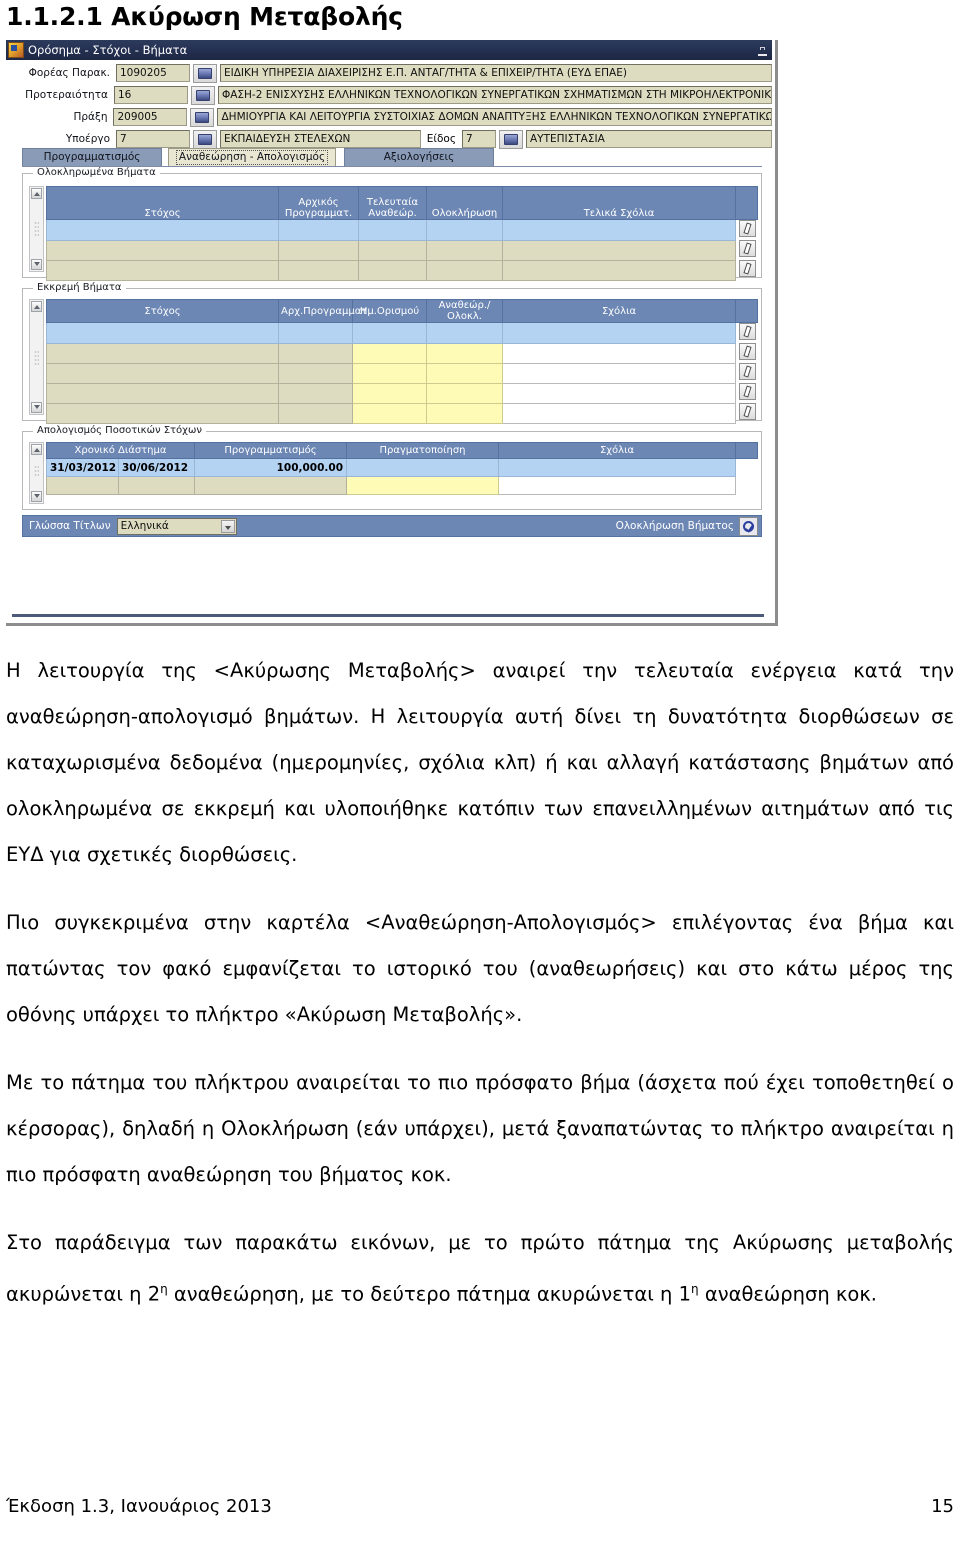  I want to click on tab-anatheorisi-apologismos: Αναθεώρηση - Απολογισμός, so click(252, 157).